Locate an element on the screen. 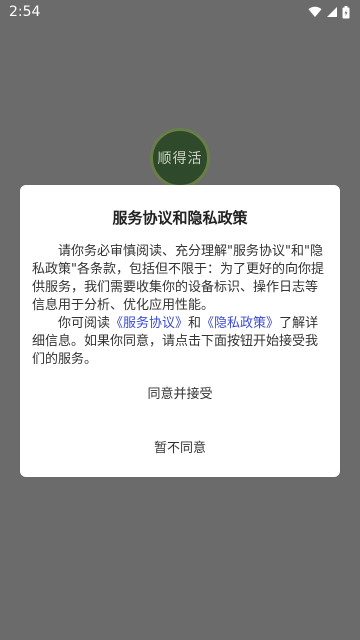  app-logo-text: 顺得活 is located at coordinates (180, 159).